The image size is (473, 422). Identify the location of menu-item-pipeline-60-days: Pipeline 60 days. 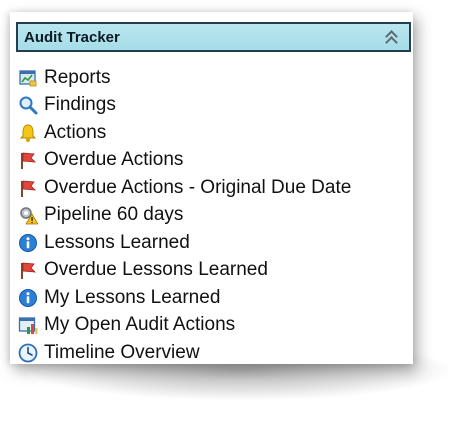
(184, 216).